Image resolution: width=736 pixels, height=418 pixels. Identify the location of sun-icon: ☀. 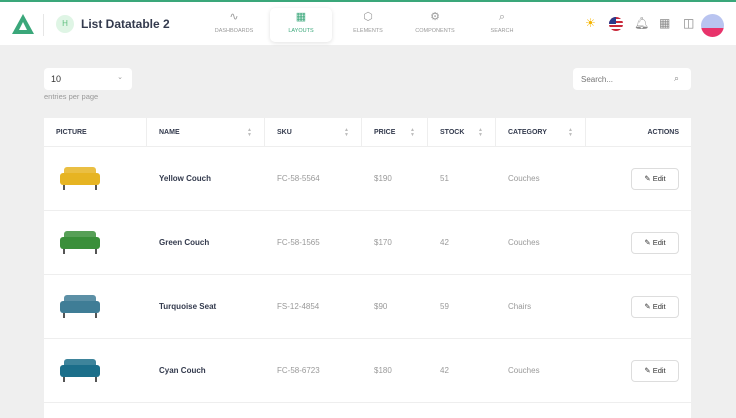
(590, 23).